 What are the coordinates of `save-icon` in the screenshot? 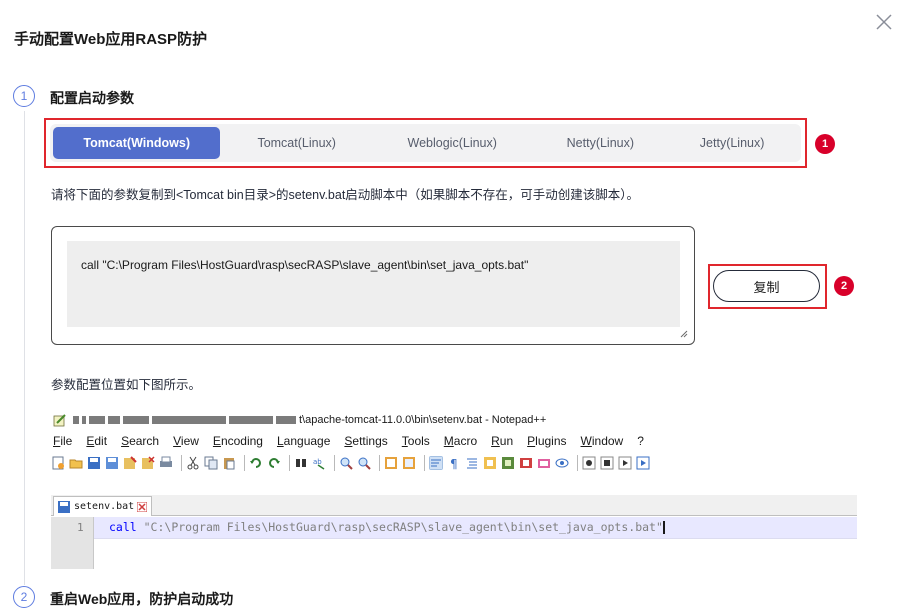 It's located at (94, 463).